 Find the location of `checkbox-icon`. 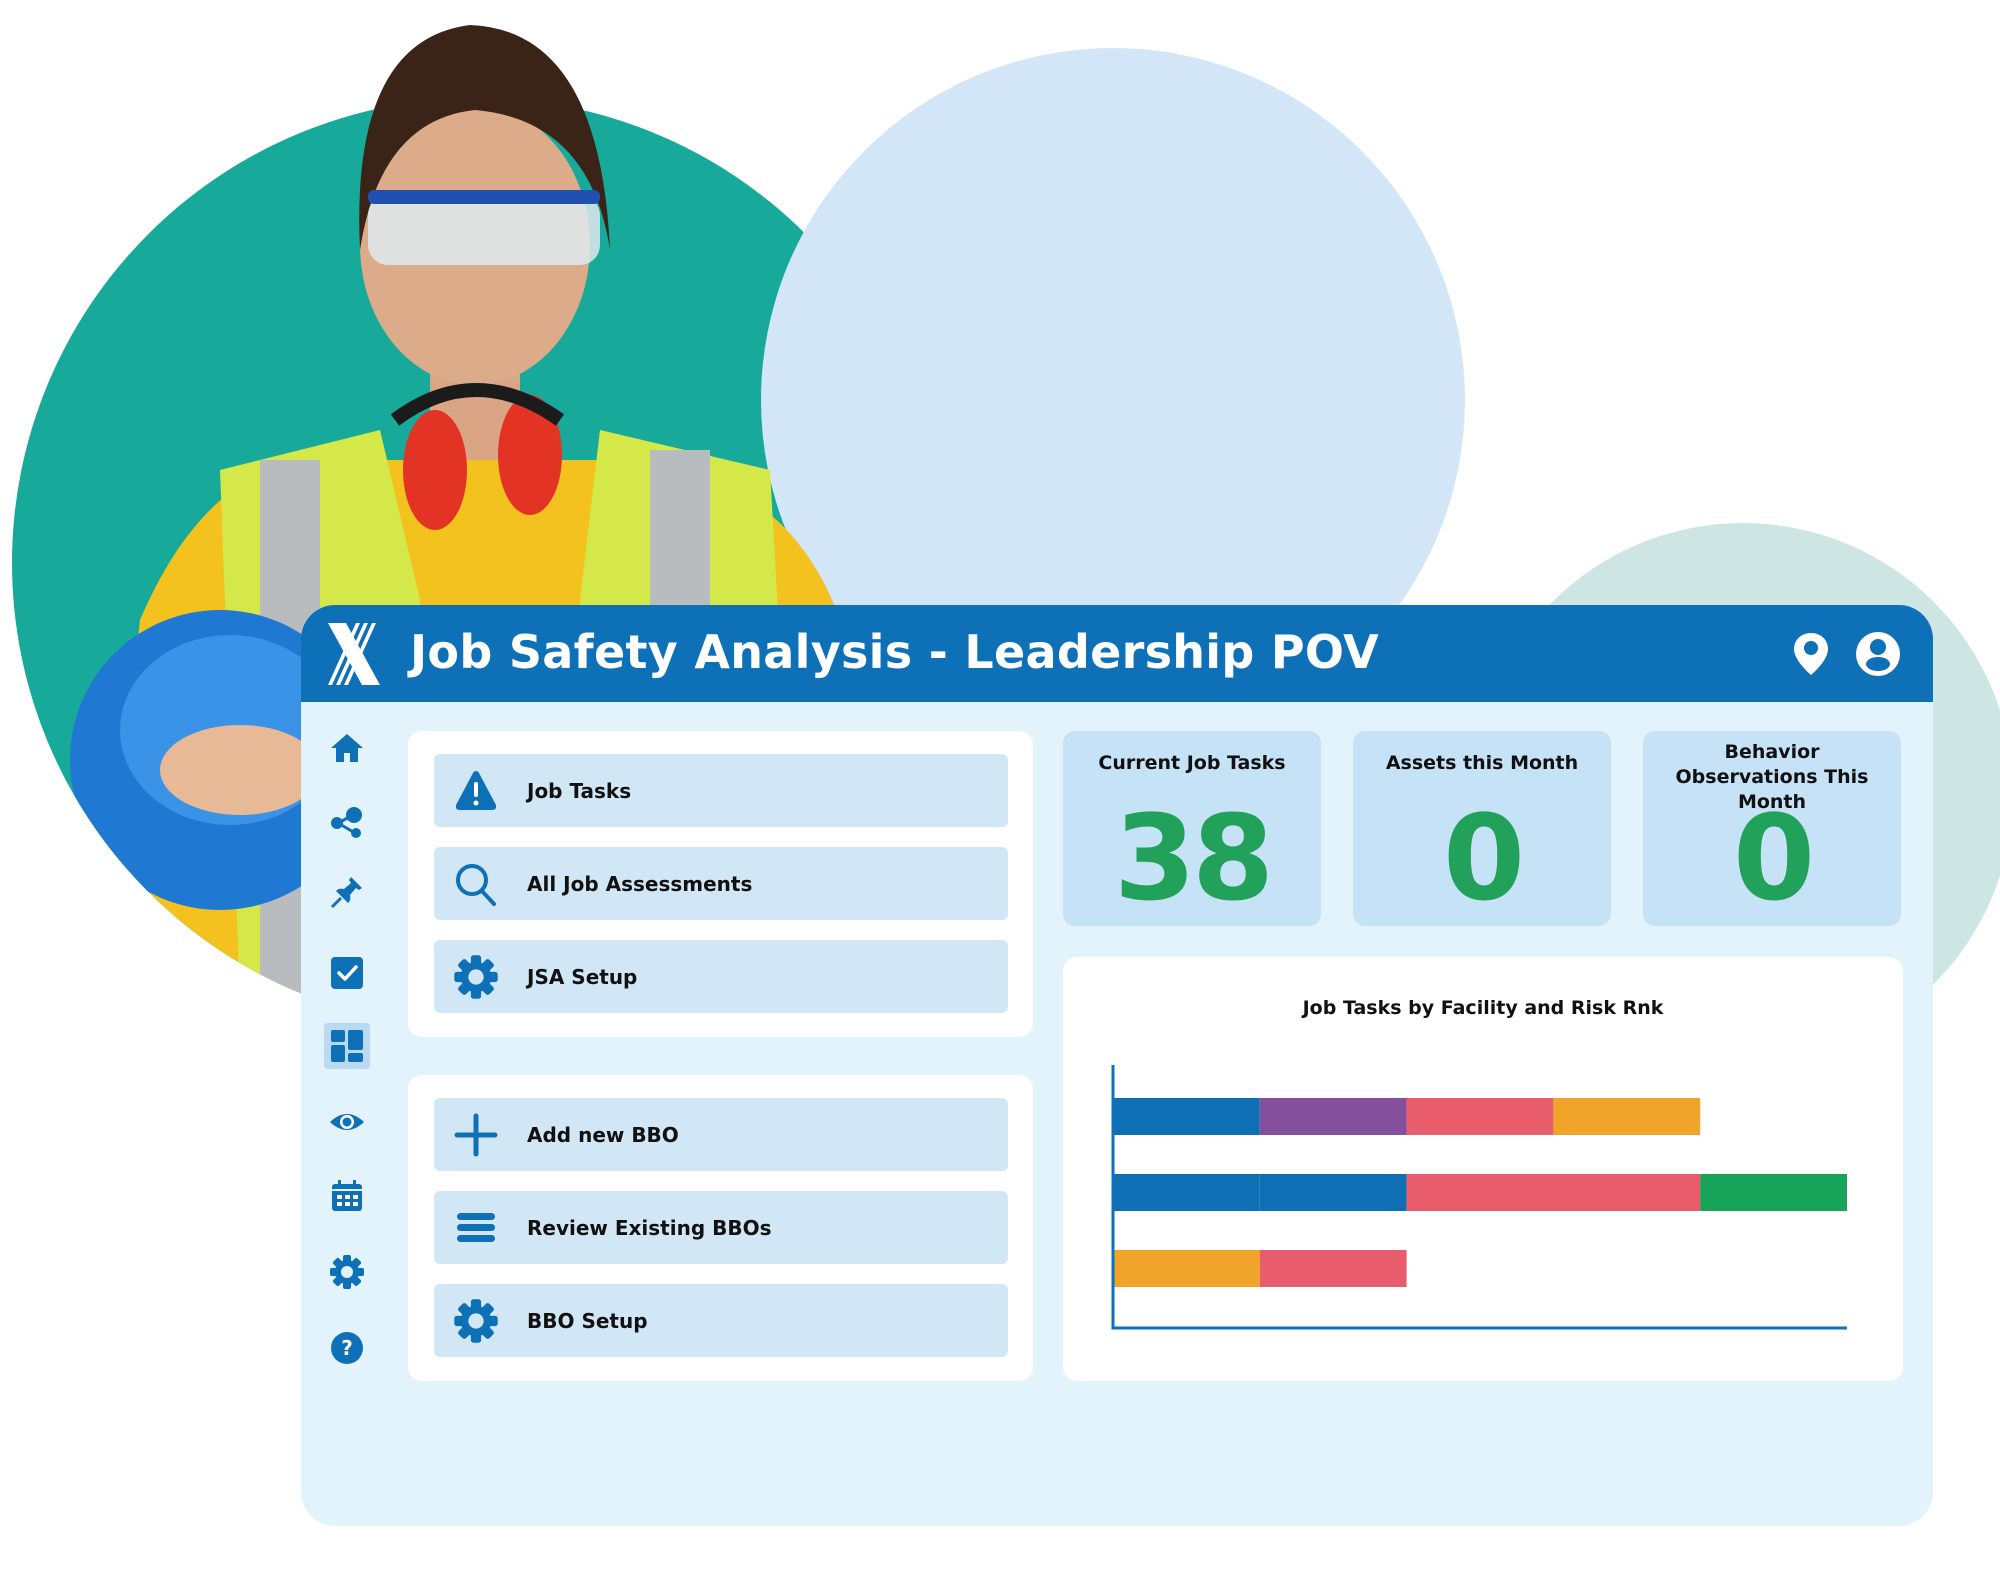

checkbox-icon is located at coordinates (347, 973).